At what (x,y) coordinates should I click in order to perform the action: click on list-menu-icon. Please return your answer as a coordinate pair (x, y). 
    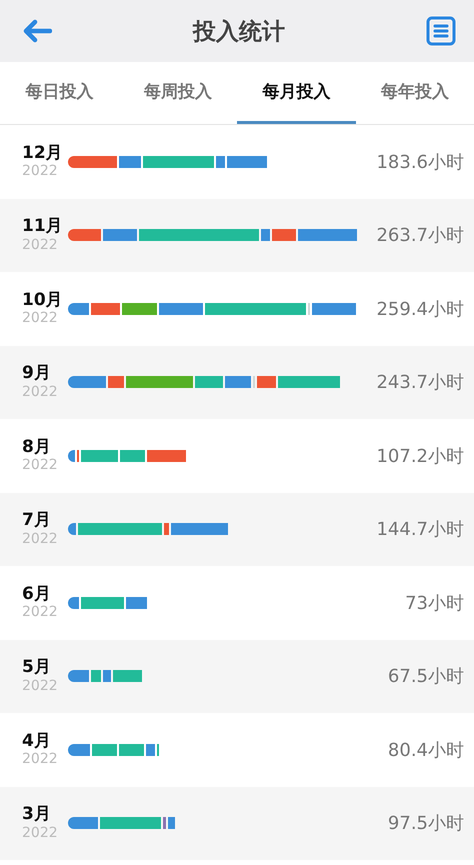
    Looking at the image, I should click on (441, 31).